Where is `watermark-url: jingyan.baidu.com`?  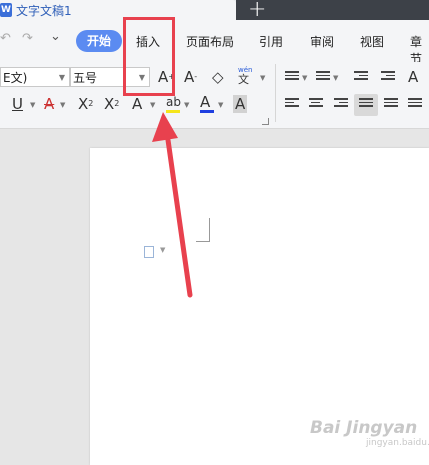 watermark-url: jingyan.baidu.com is located at coordinates (397, 443).